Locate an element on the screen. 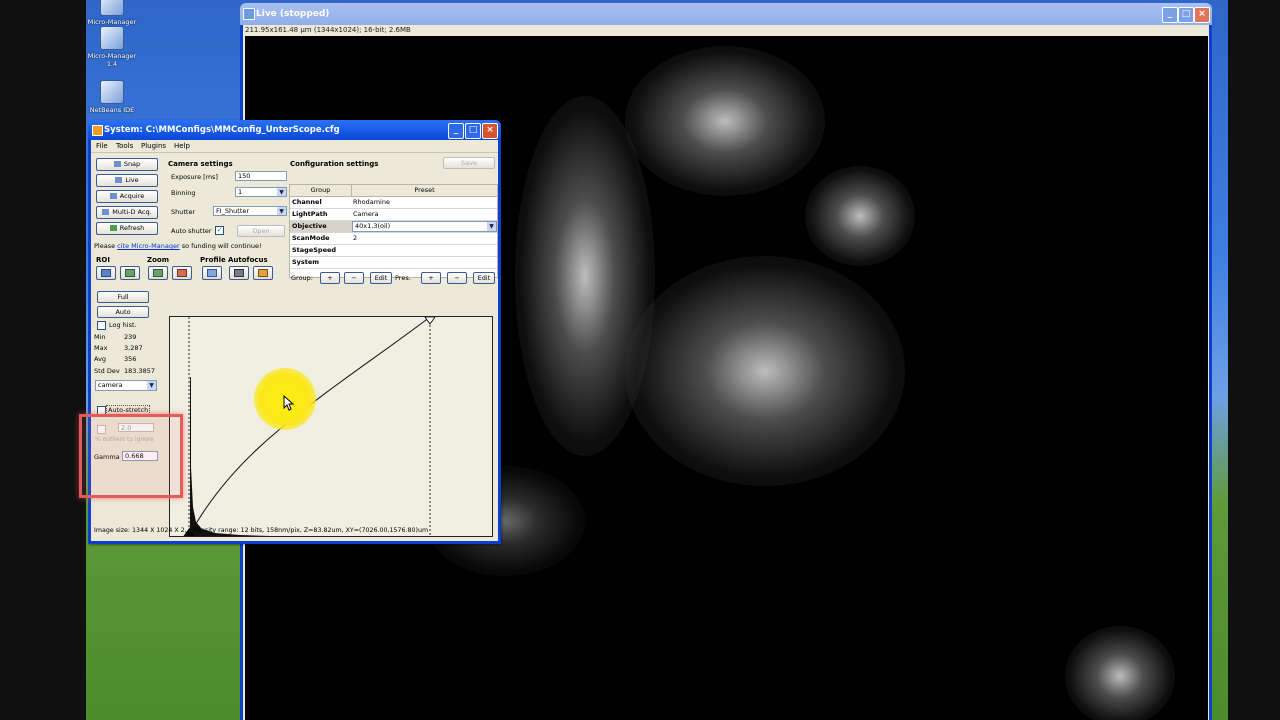 This screenshot has height=720, width=1280. menu-file: File is located at coordinates (102, 146).